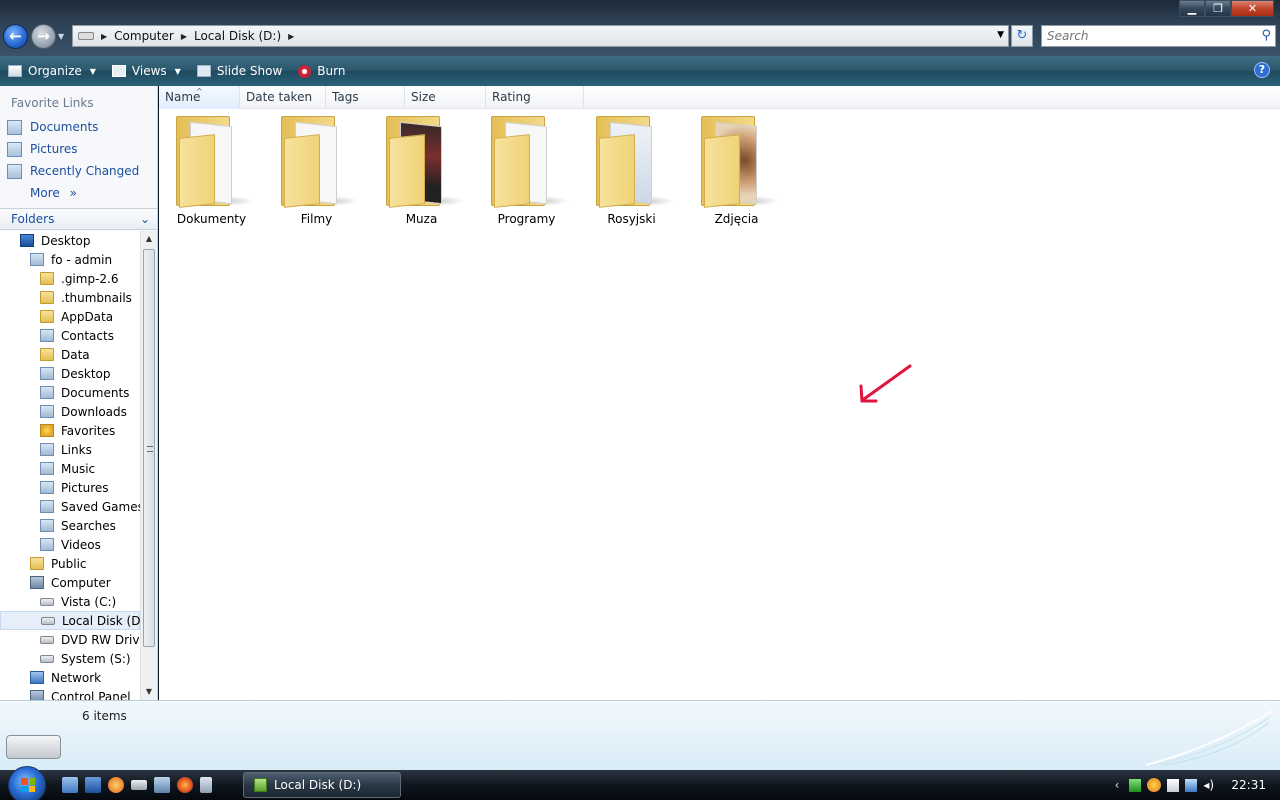 The width and height of the screenshot is (1280, 800). I want to click on monitor-icon, so click(162, 785).